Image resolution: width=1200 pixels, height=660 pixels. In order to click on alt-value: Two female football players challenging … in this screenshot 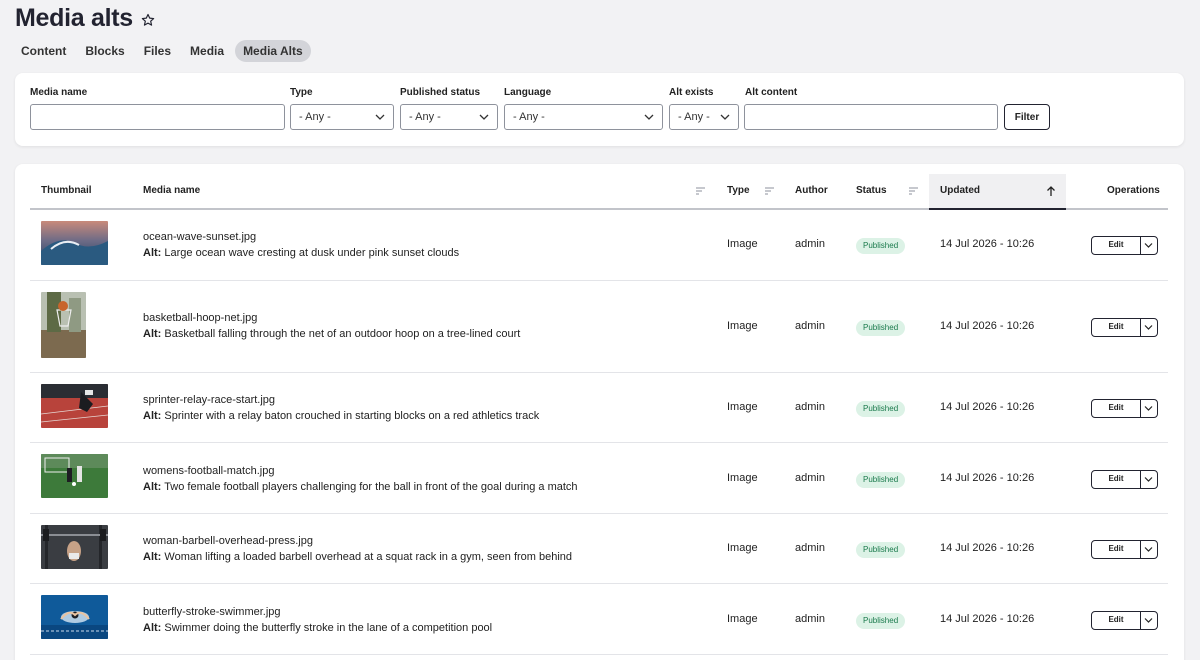, I will do `click(371, 487)`.